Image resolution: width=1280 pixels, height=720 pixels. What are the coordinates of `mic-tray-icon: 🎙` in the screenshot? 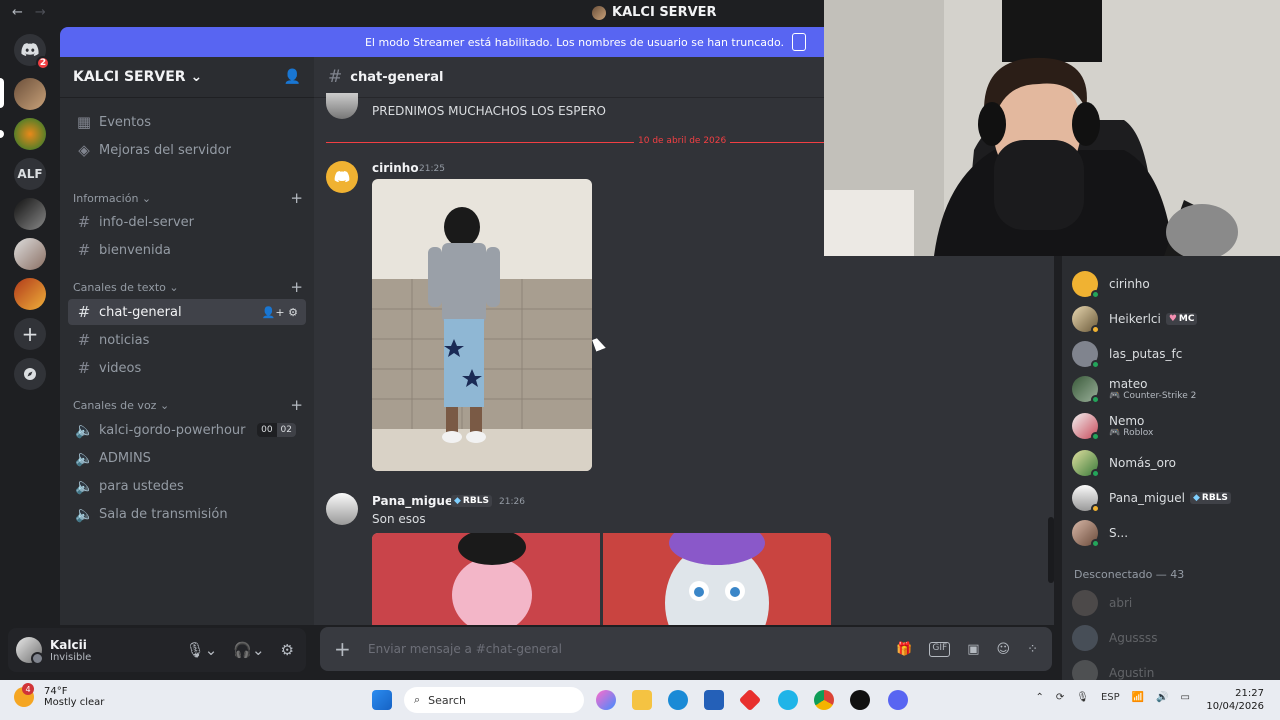 It's located at (1082, 697).